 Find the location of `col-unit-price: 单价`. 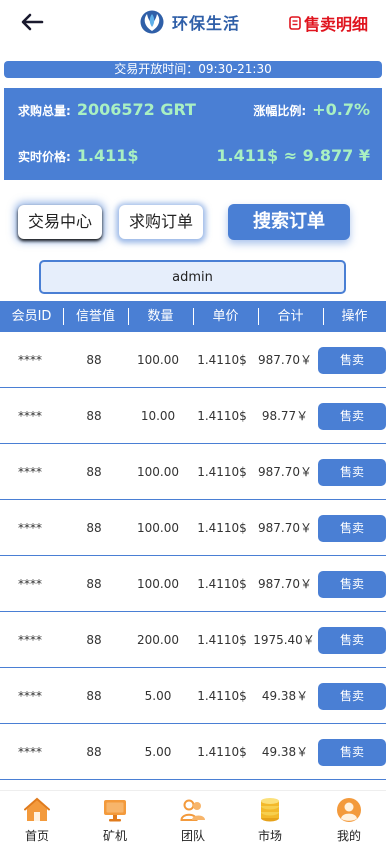

col-unit-price: 单价 is located at coordinates (225, 316).